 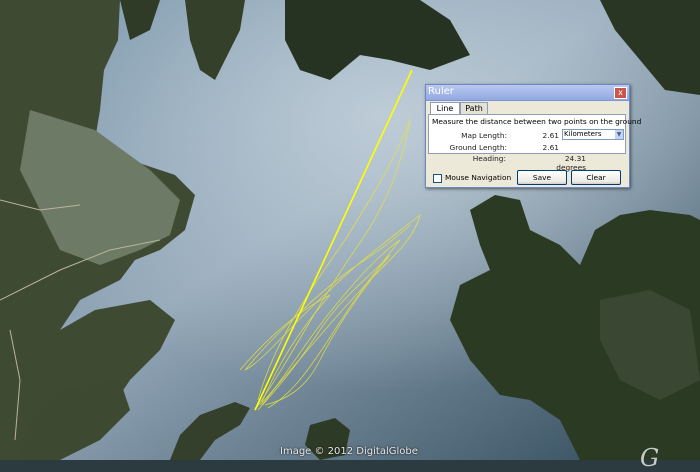 What do you see at coordinates (484, 135) in the screenshot?
I see `map-length-label: Map Length:` at bounding box center [484, 135].